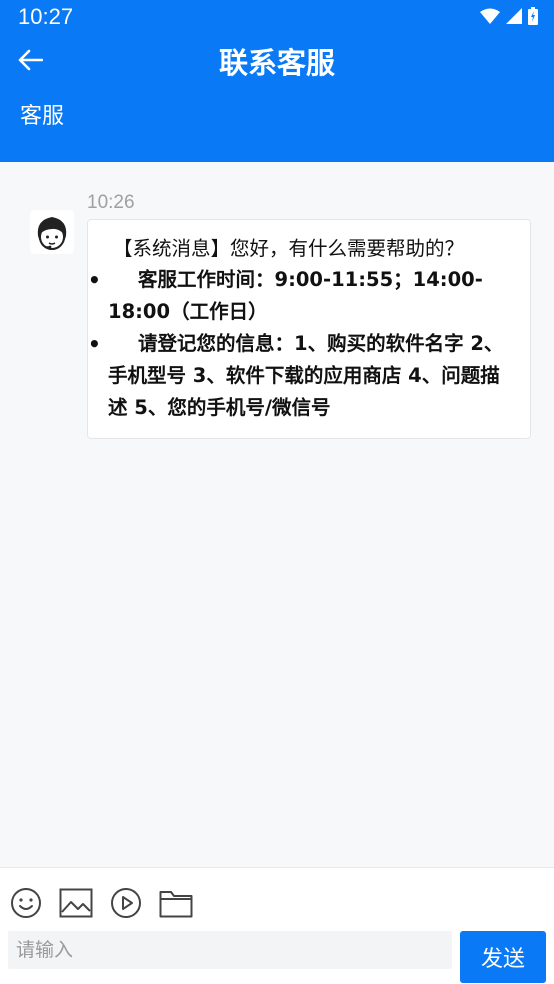 Image resolution: width=554 pixels, height=984 pixels. What do you see at coordinates (277, 925) in the screenshot?
I see `composer-bar: 发送` at bounding box center [277, 925].